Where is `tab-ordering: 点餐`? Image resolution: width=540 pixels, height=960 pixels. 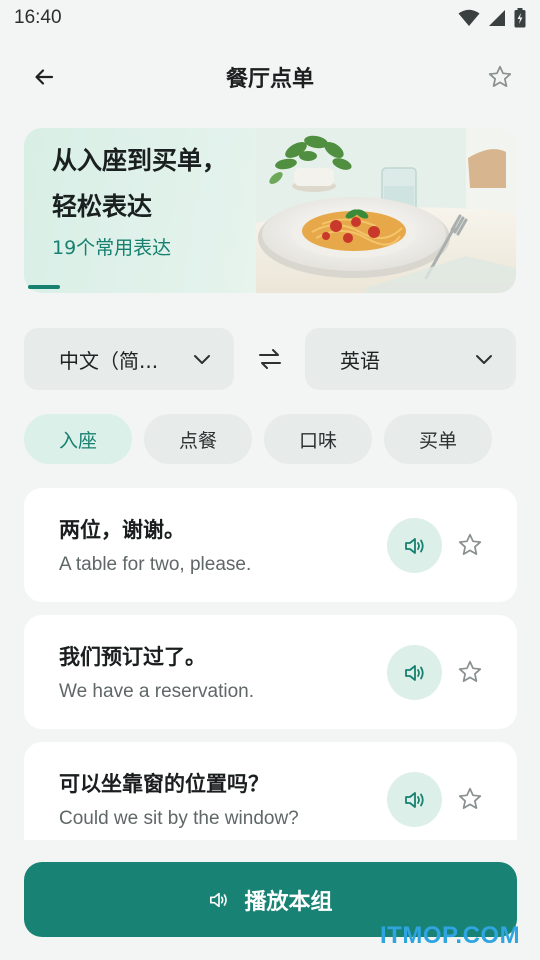
tab-ordering: 点餐 is located at coordinates (198, 439).